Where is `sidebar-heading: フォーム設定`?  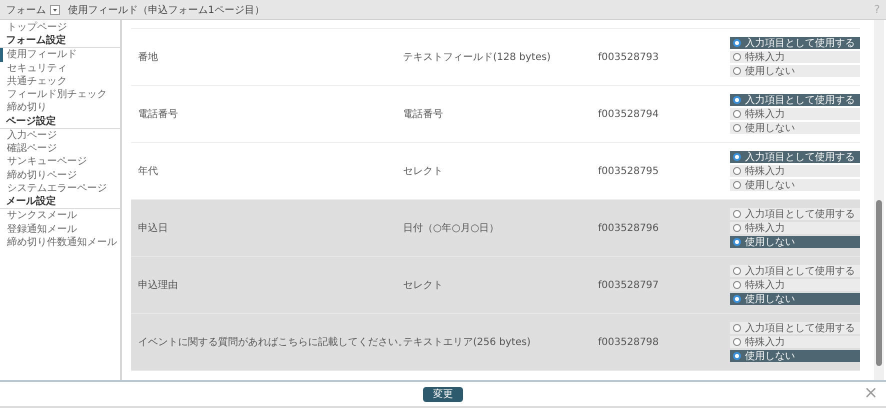
sidebar-heading: フォーム設定 is located at coordinates (60, 41).